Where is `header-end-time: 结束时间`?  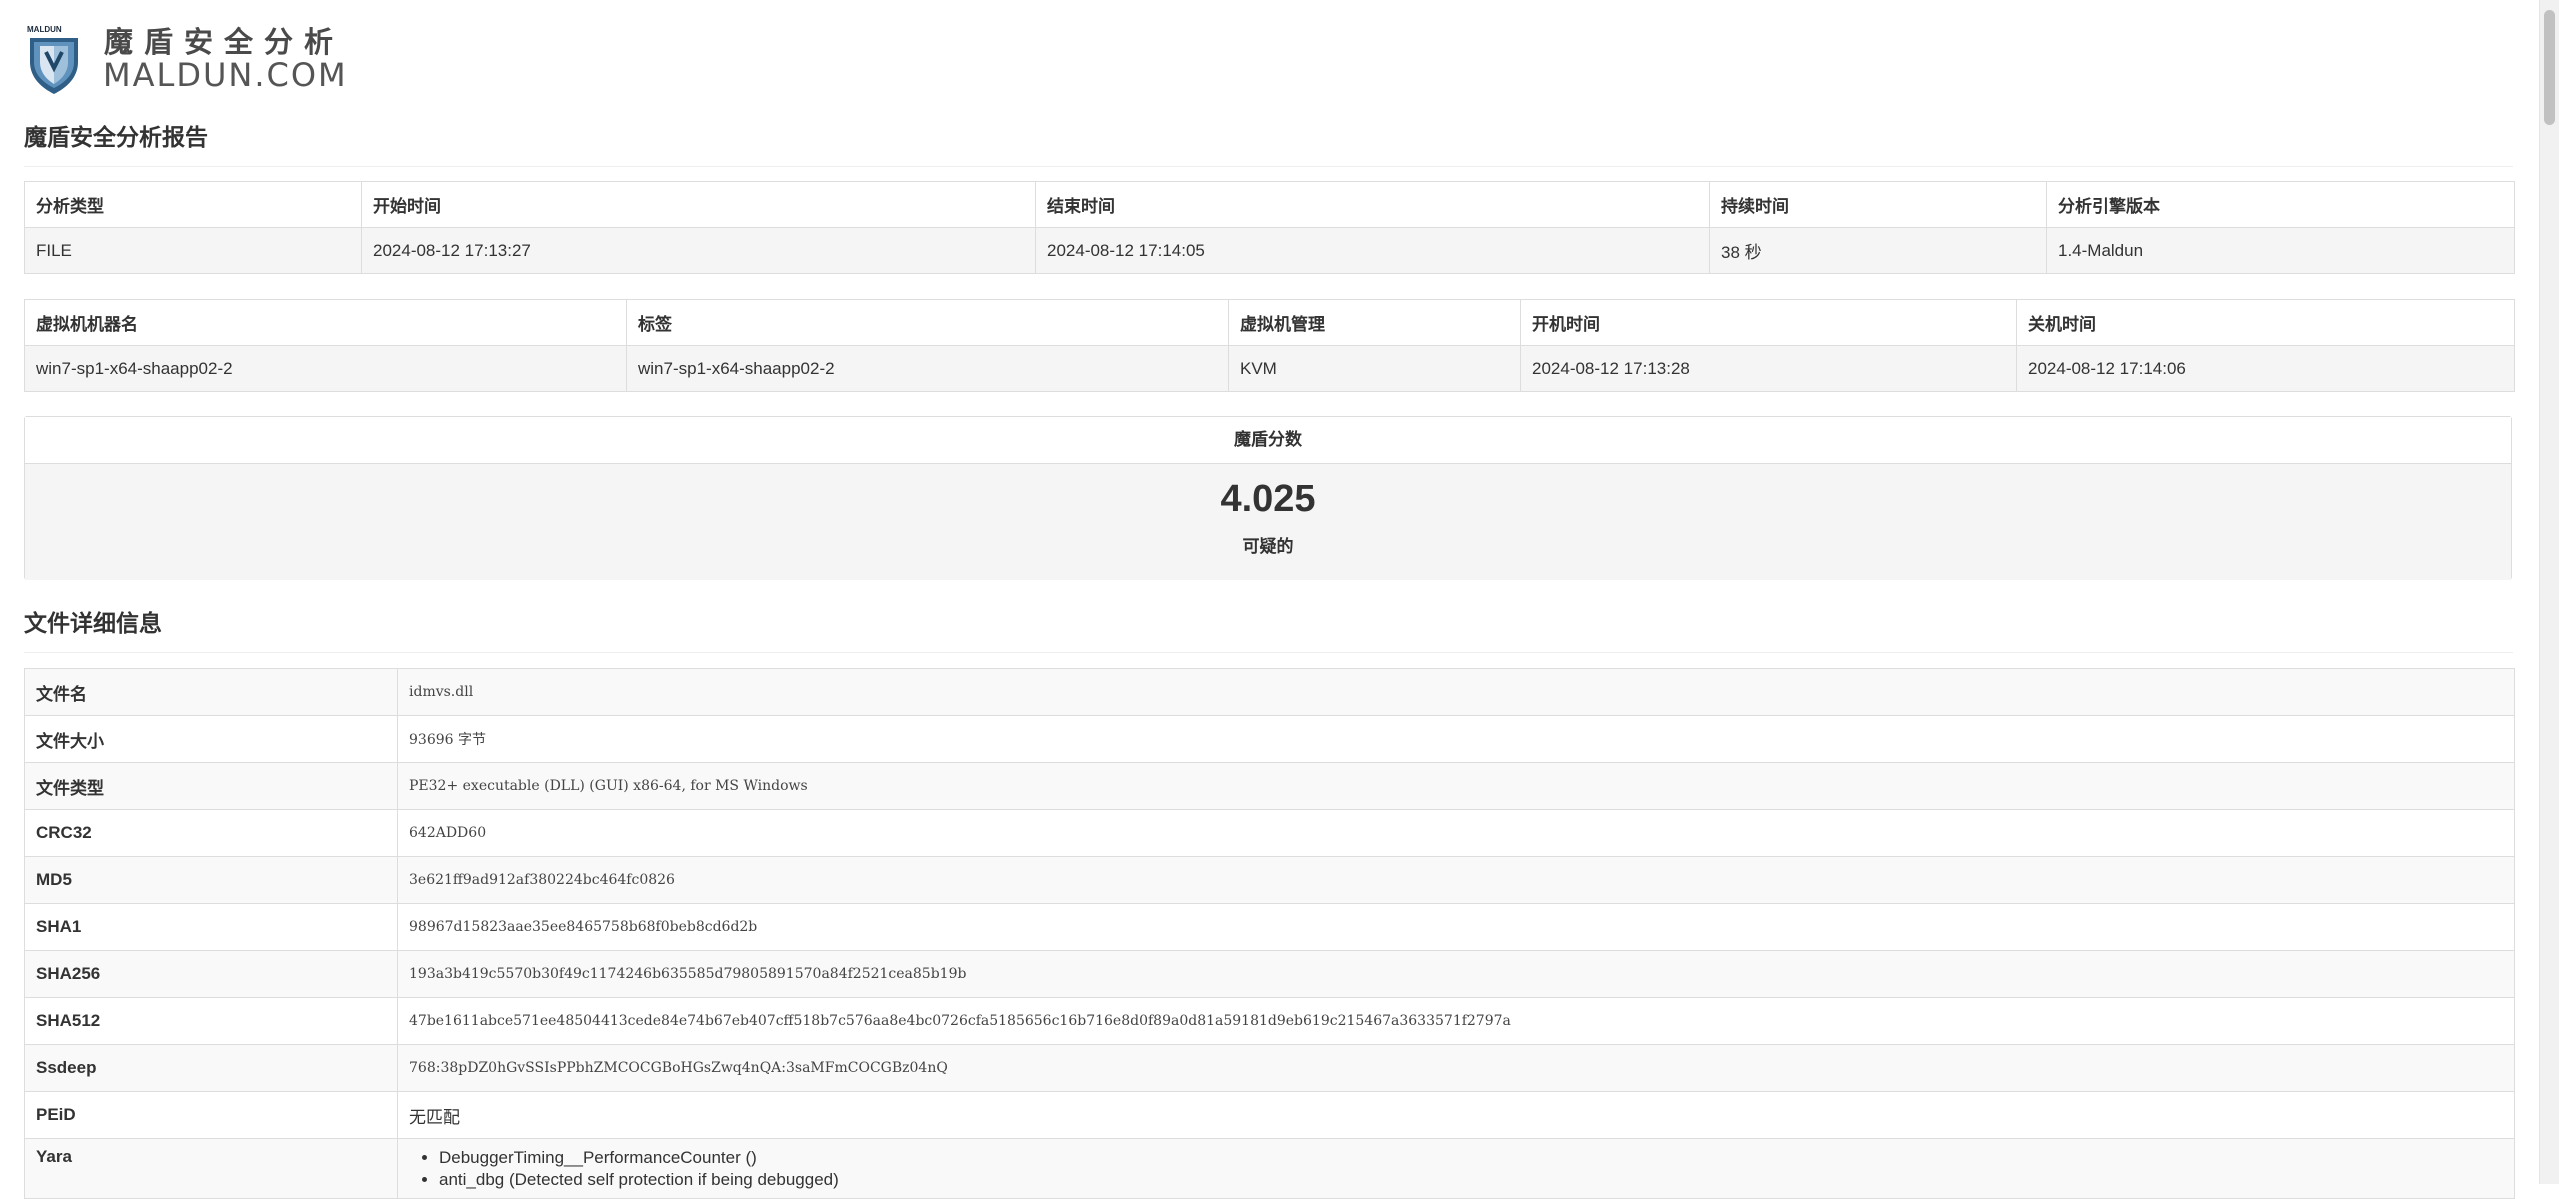 header-end-time: 结束时间 is located at coordinates (1372, 204).